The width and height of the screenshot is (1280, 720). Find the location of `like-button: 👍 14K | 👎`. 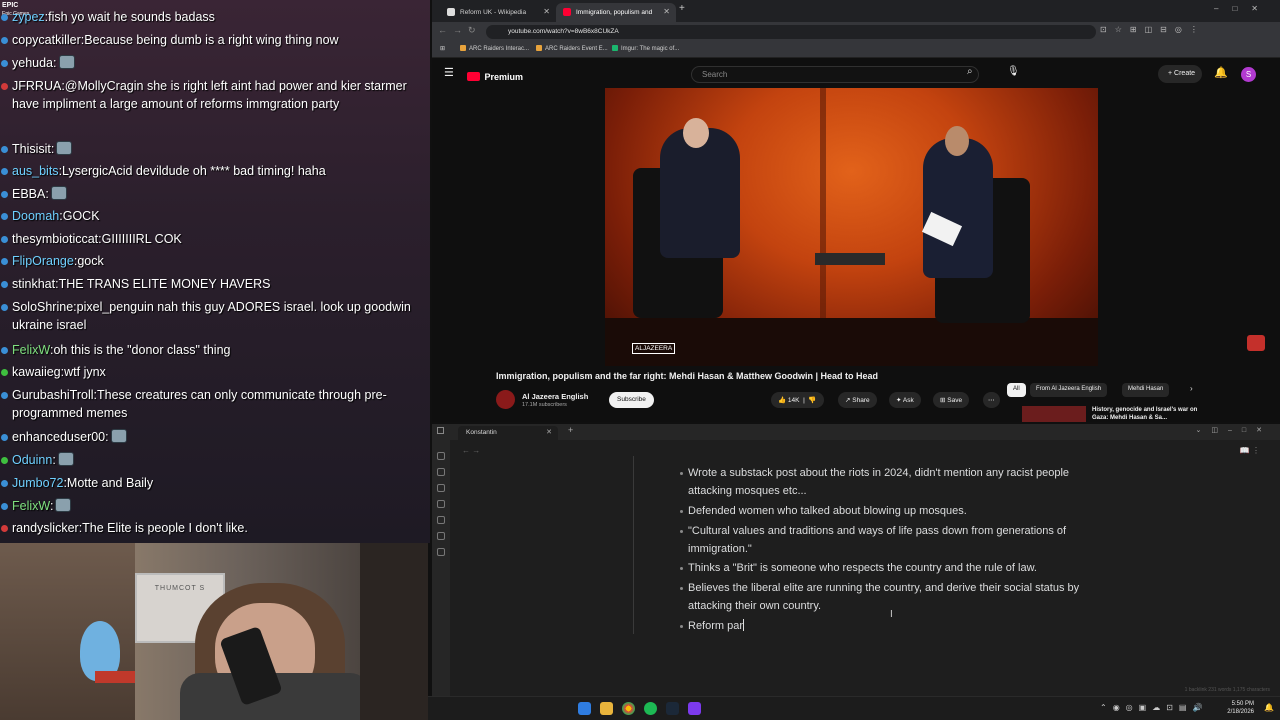

like-button: 👍 14K | 👎 is located at coordinates (797, 400).